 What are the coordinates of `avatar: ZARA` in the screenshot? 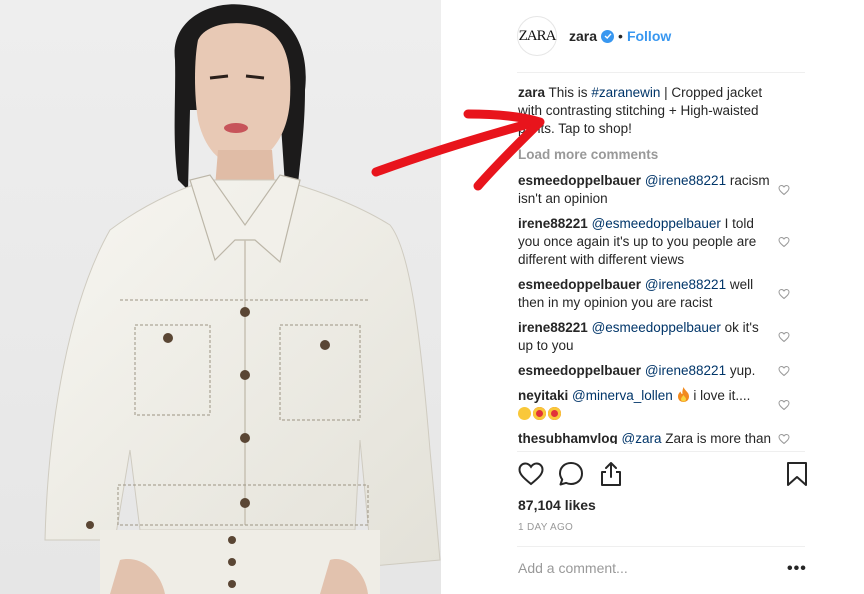 It's located at (537, 36).